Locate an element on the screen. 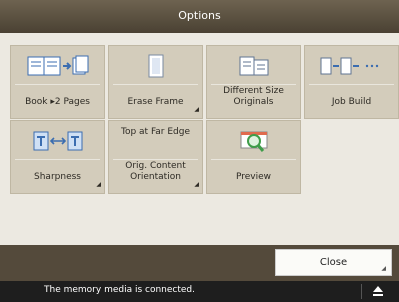 This screenshot has height=302, width=399. button-label: Sharpness is located at coordinates (57, 177).